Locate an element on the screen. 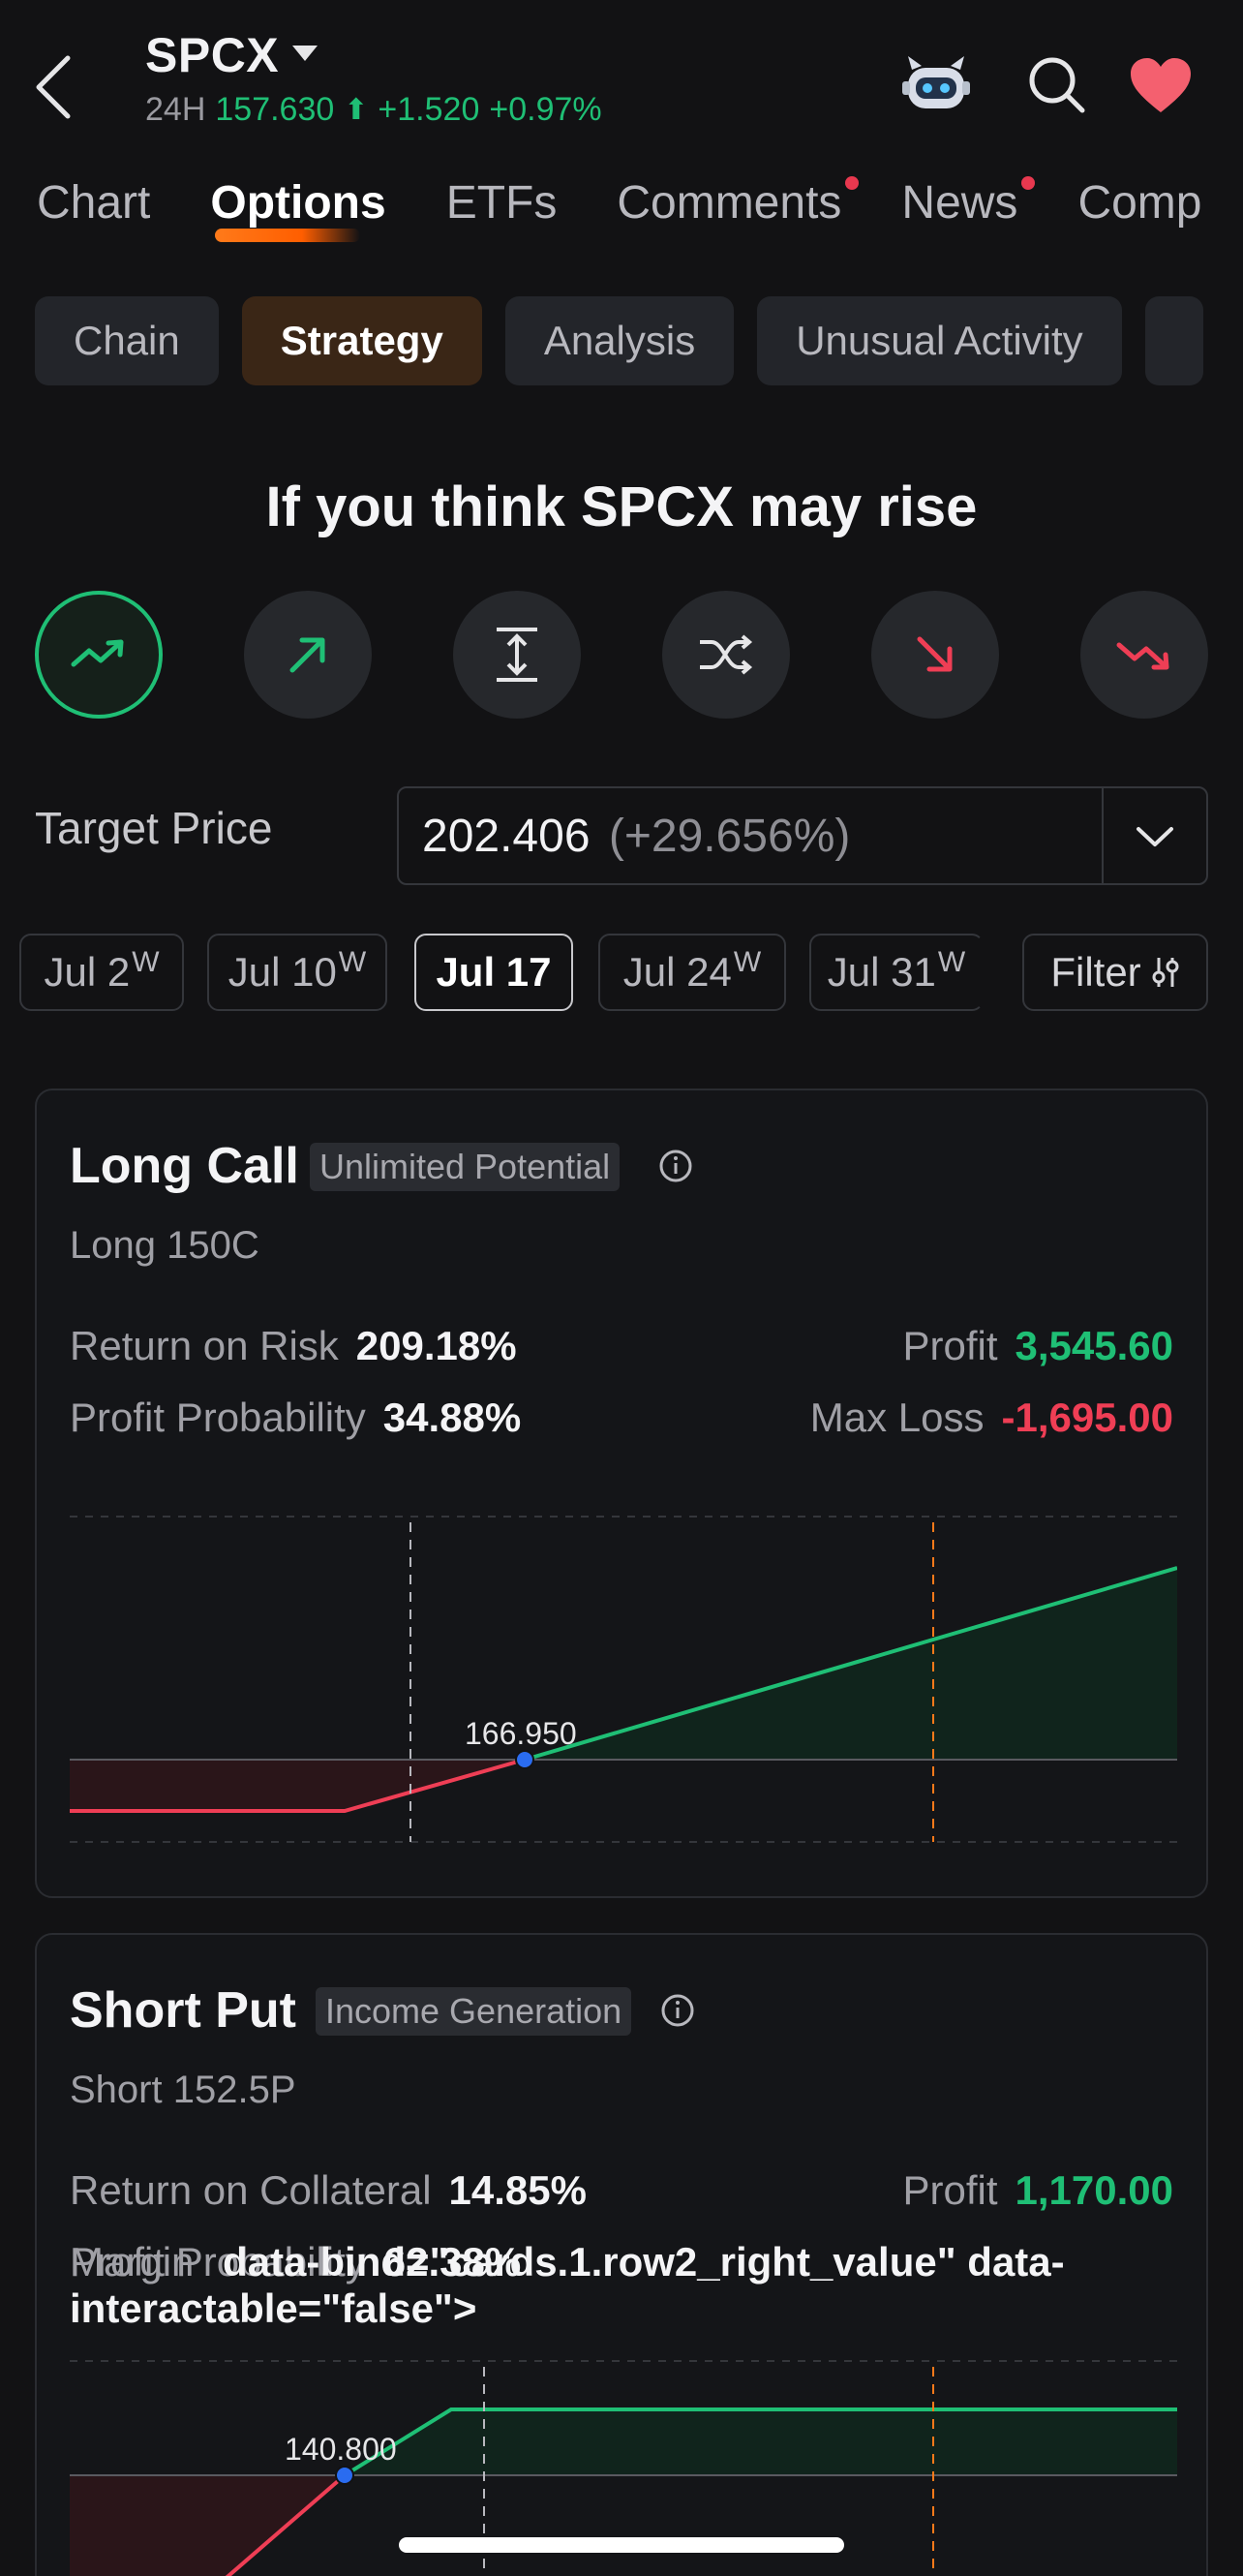  filter-label: Filter is located at coordinates (1095, 972).